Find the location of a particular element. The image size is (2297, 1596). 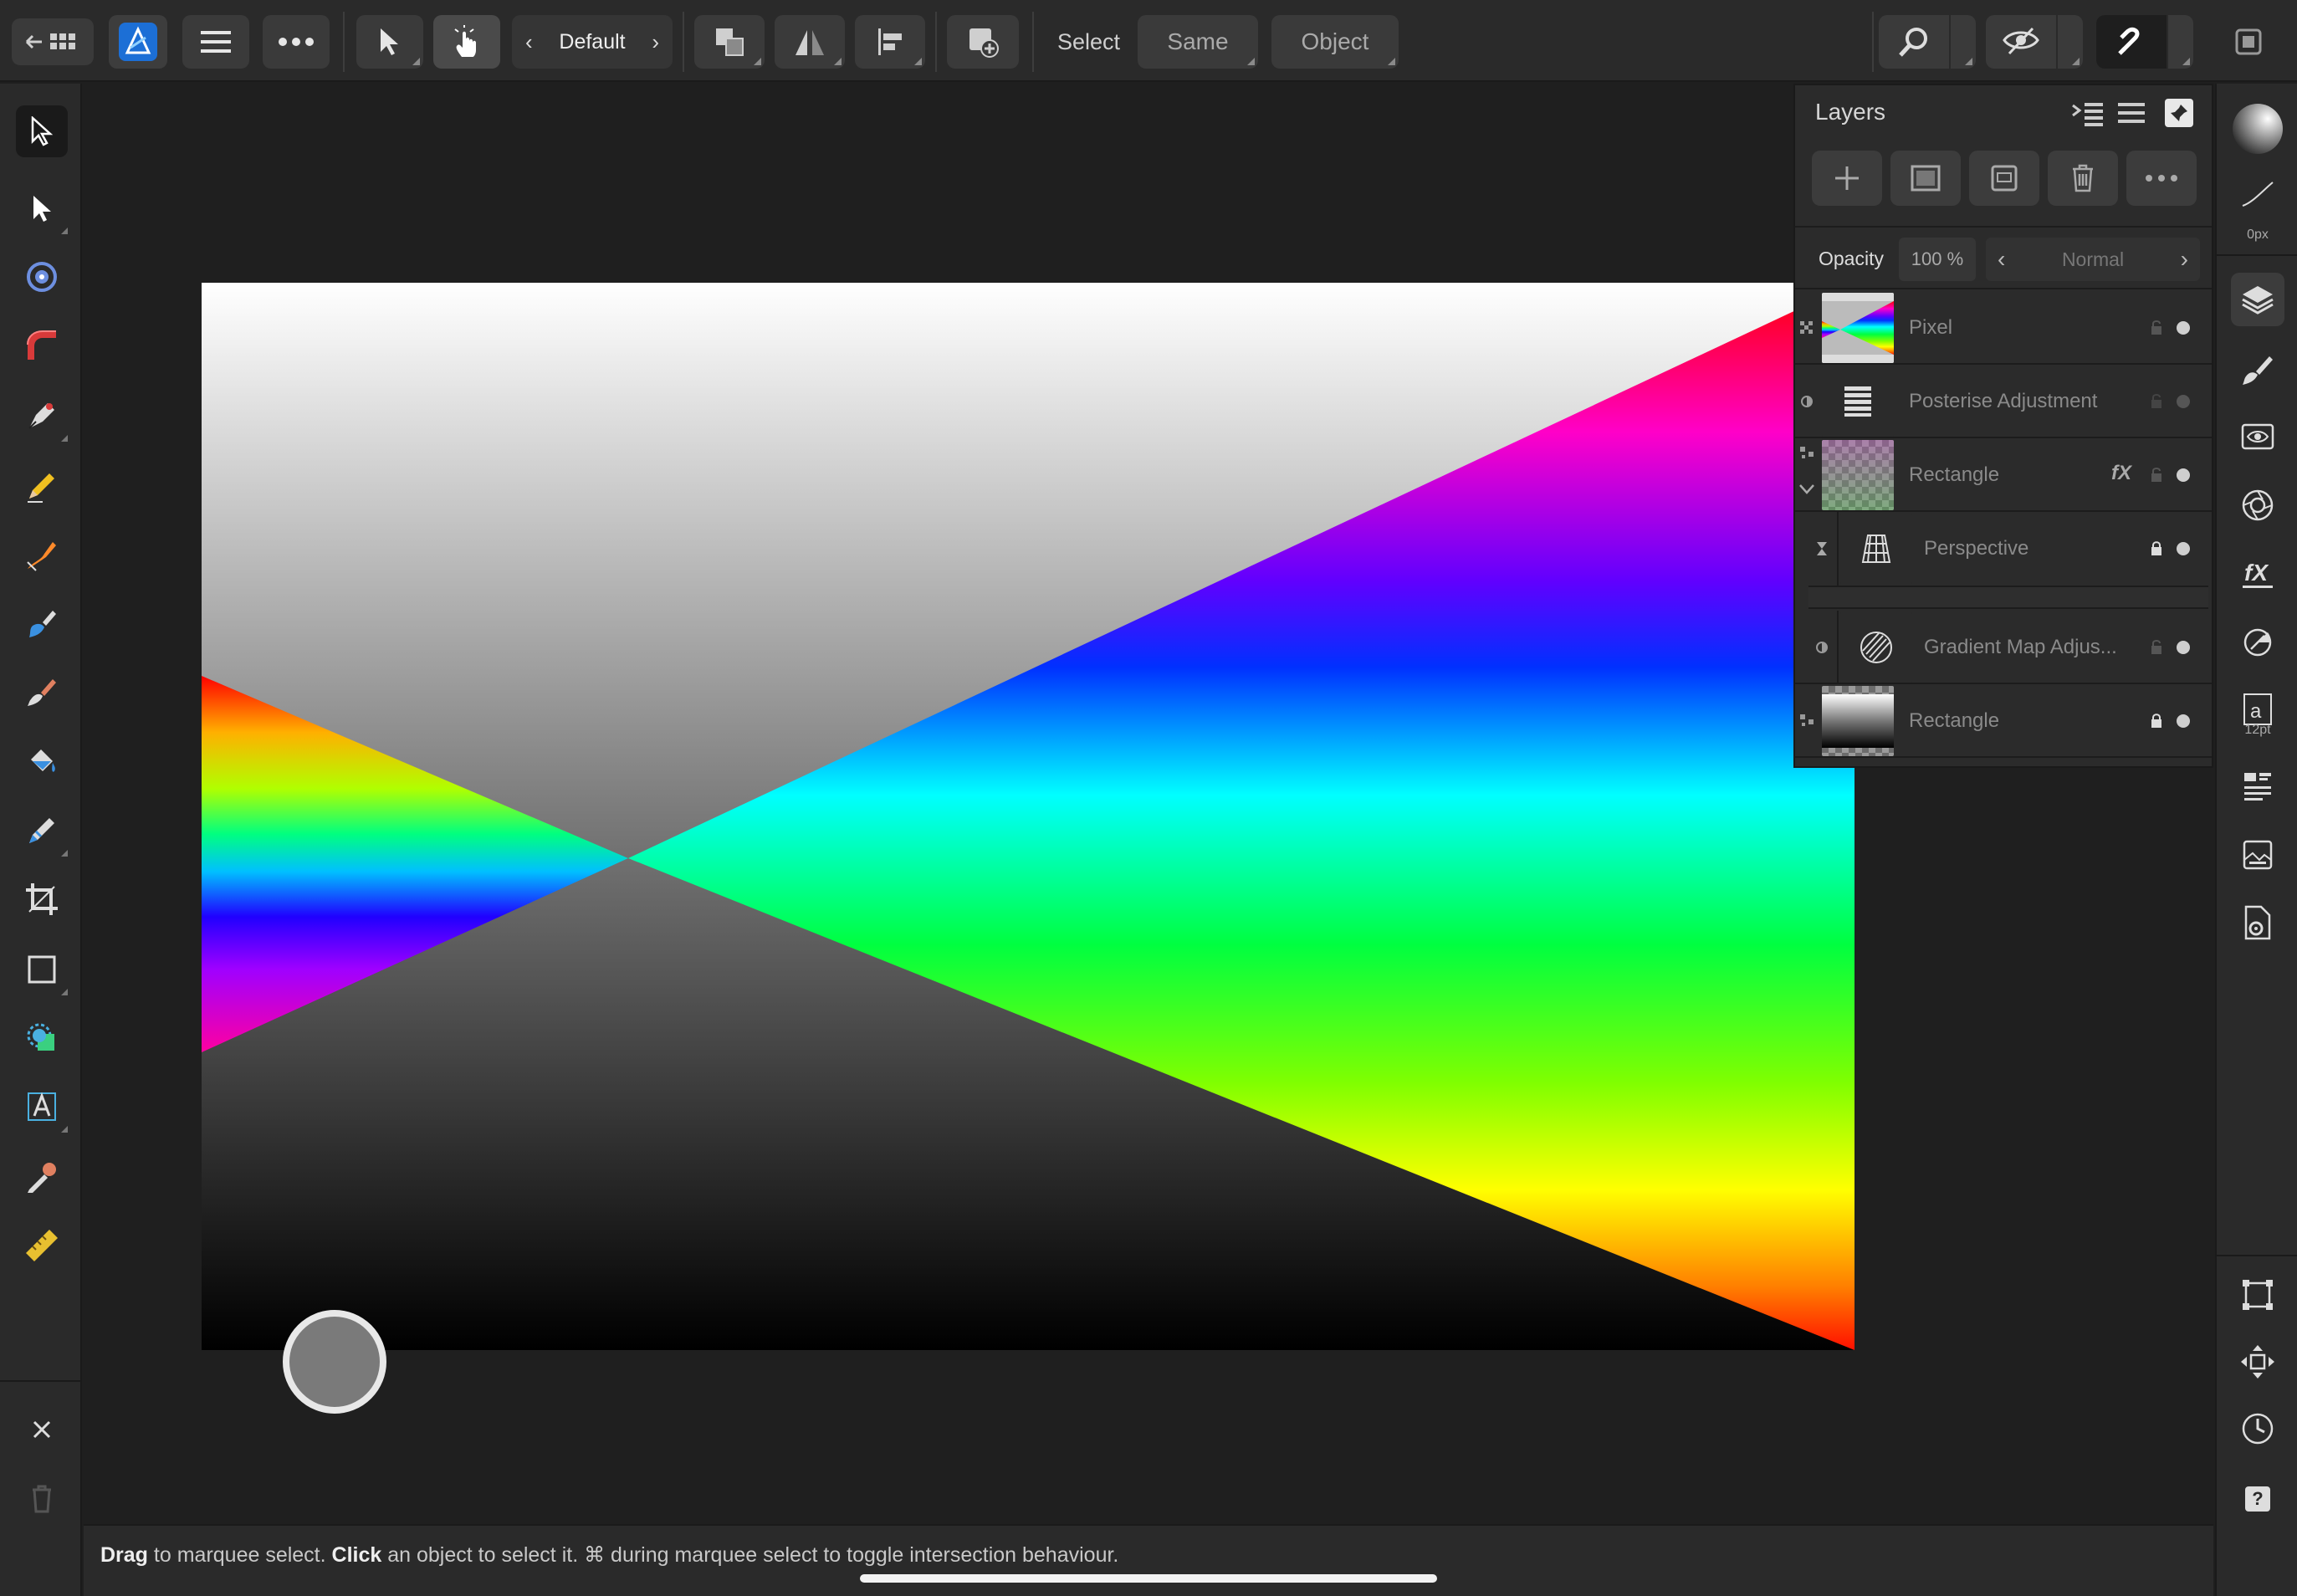

color-picker-tool is located at coordinates (42, 1177).